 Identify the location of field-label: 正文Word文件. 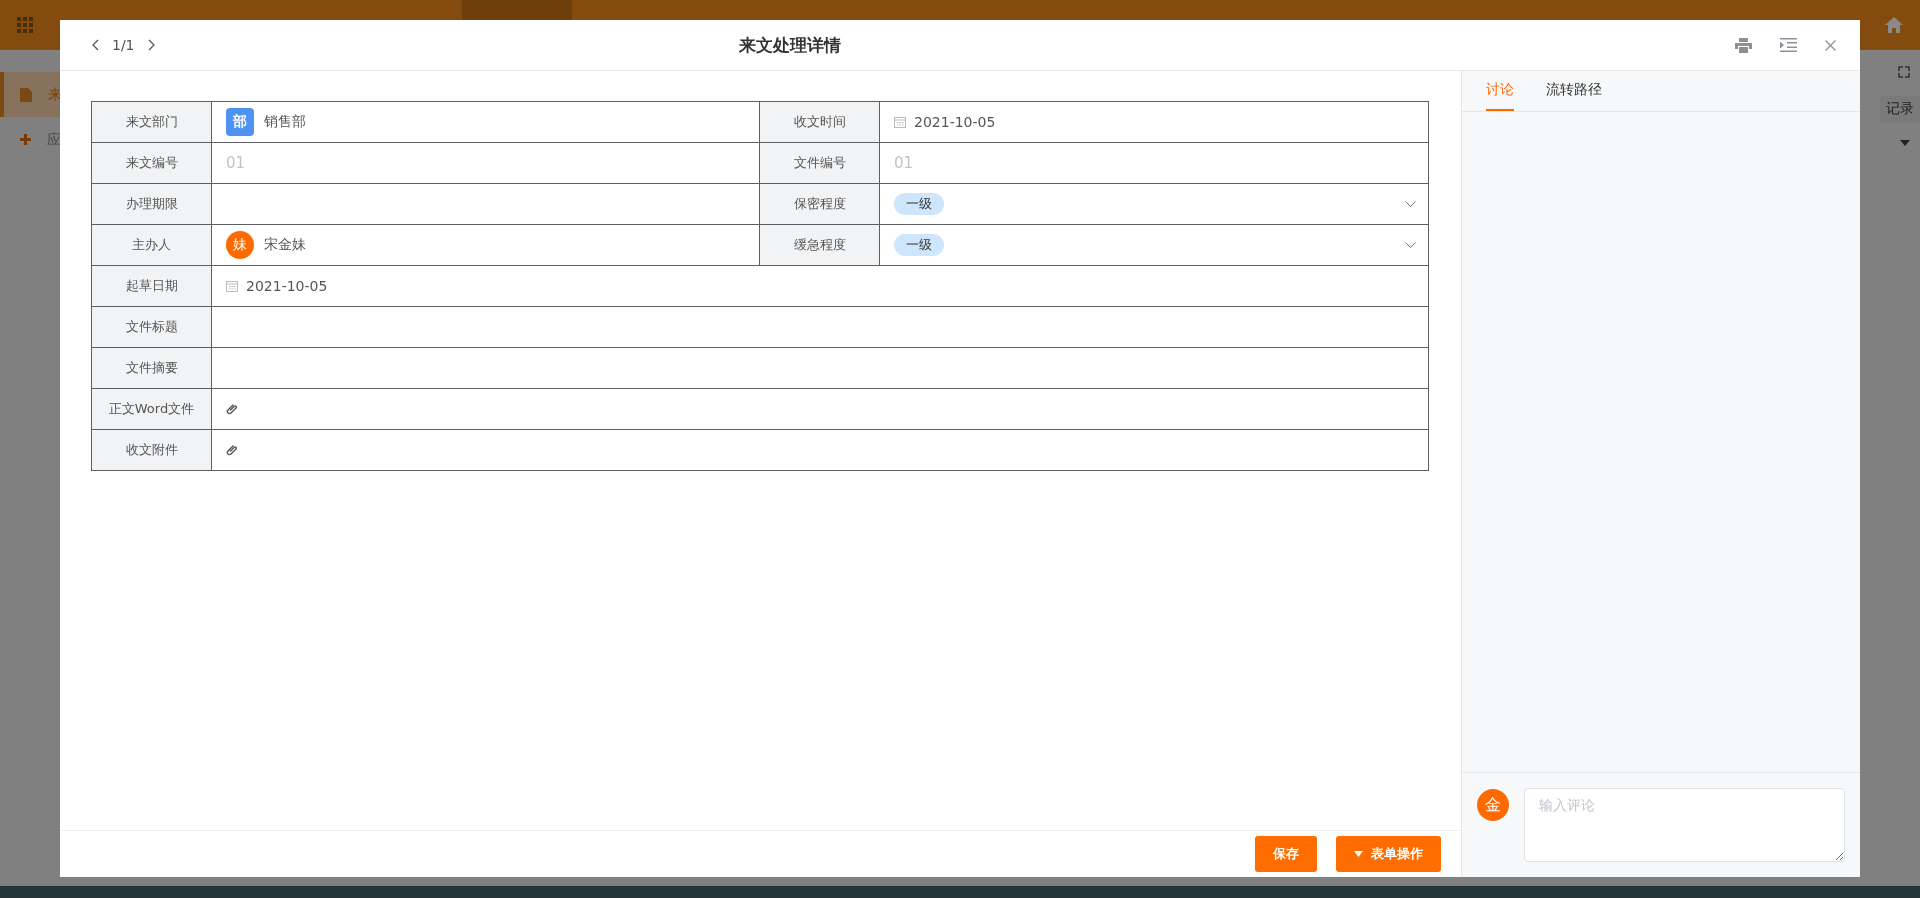
(151, 409).